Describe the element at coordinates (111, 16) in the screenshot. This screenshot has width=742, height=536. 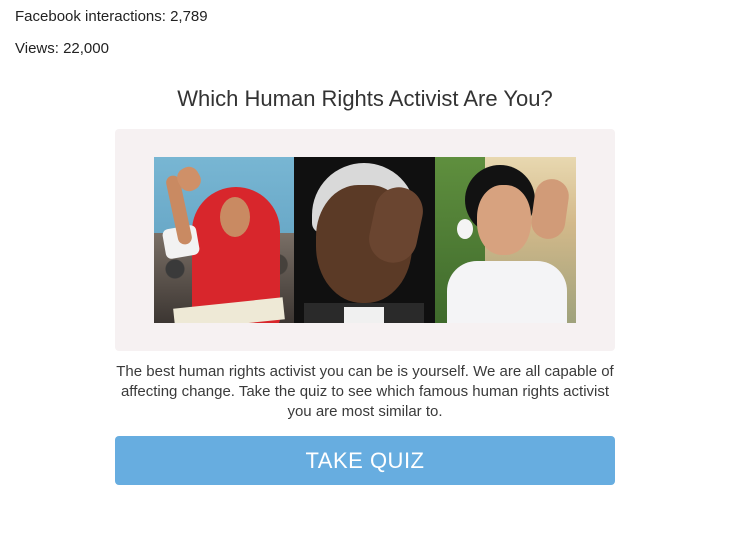
I see `facebook-interactions-count: Facebook interactions: 2,789` at that location.